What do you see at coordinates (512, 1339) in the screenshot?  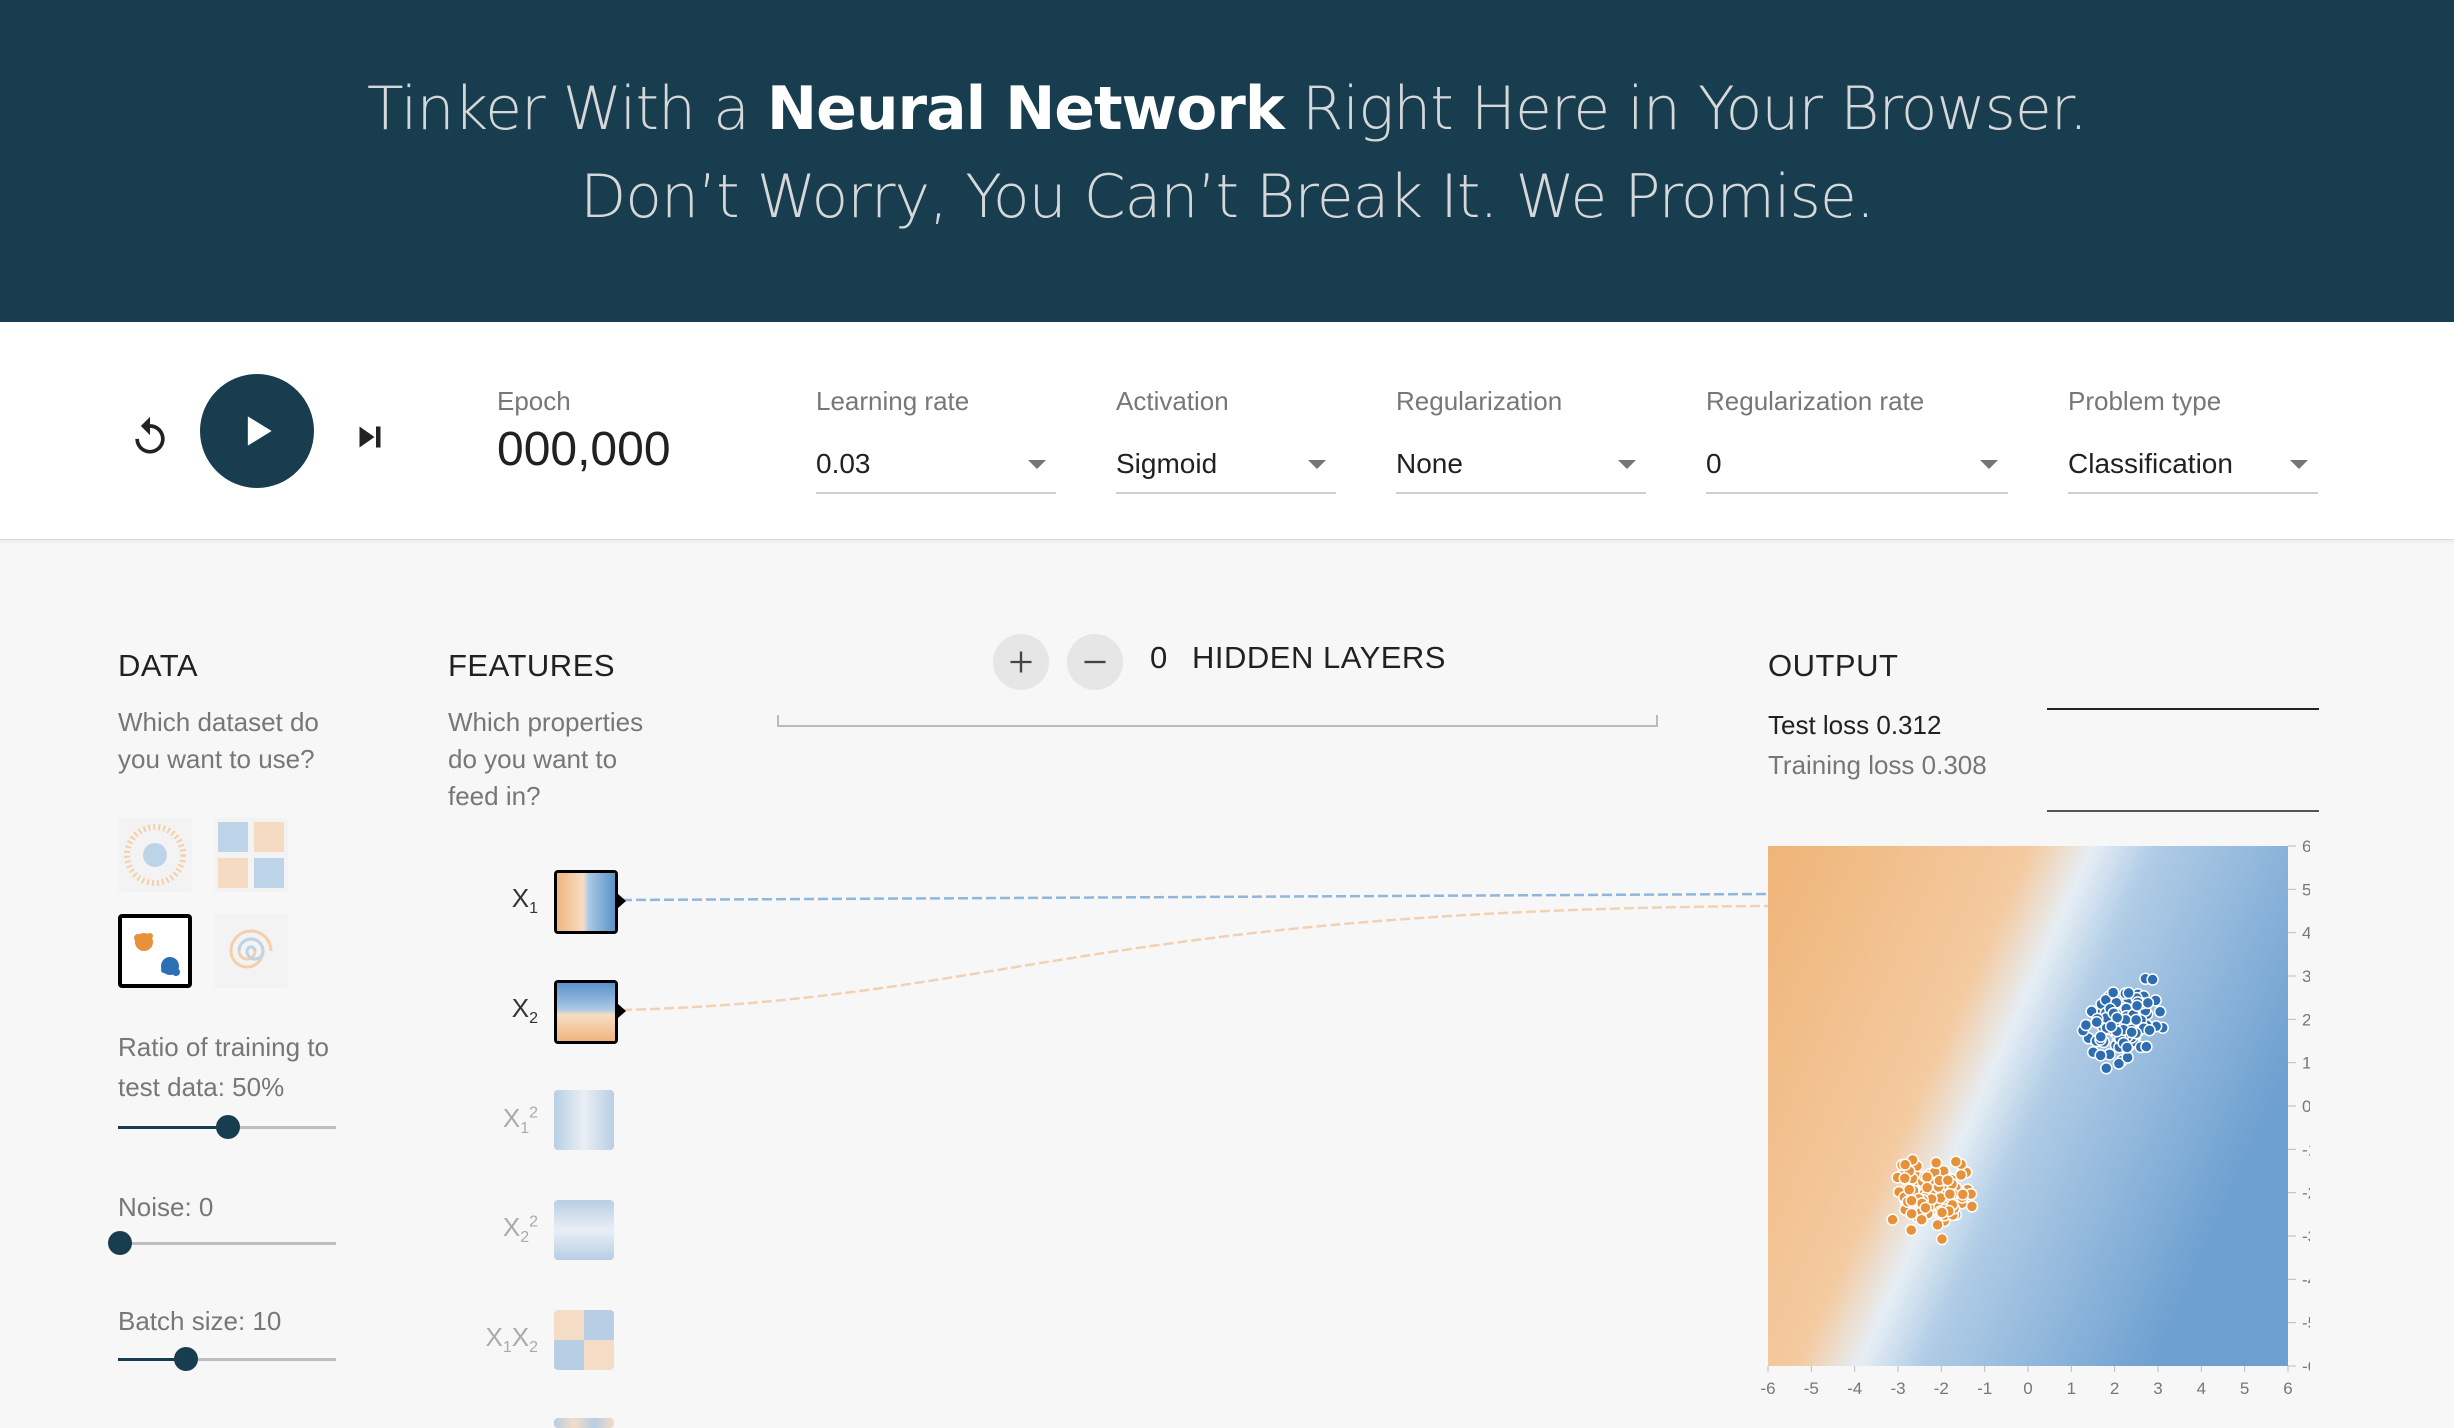 I see `feature-x1x2-label: X1X2` at bounding box center [512, 1339].